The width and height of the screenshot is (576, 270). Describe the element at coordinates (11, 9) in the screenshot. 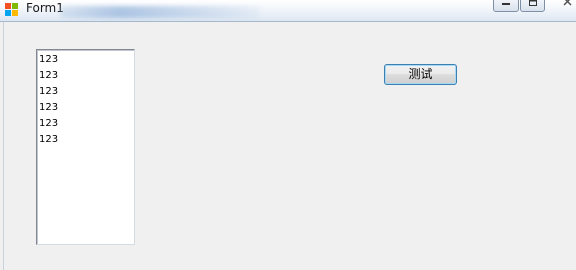

I see `app-icon` at that location.